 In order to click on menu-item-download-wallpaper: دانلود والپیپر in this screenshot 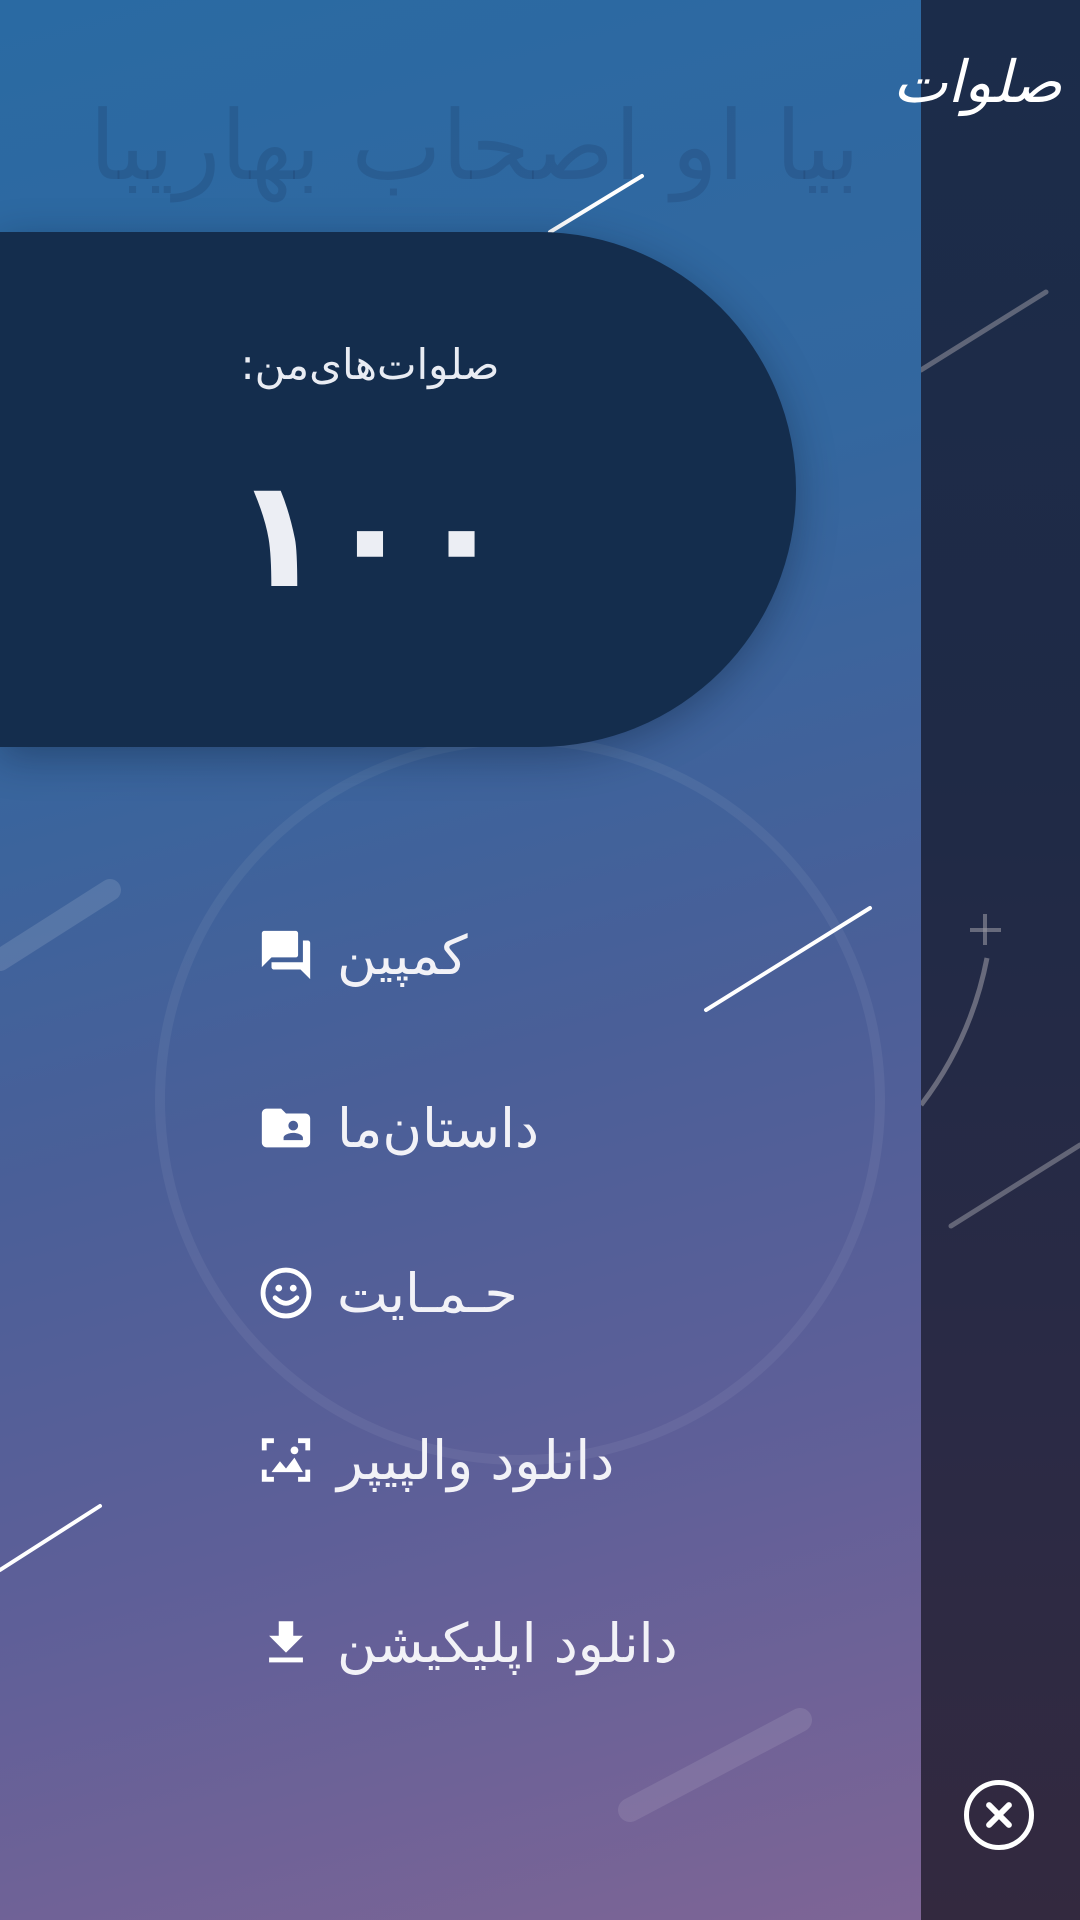, I will do `click(434, 1460)`.